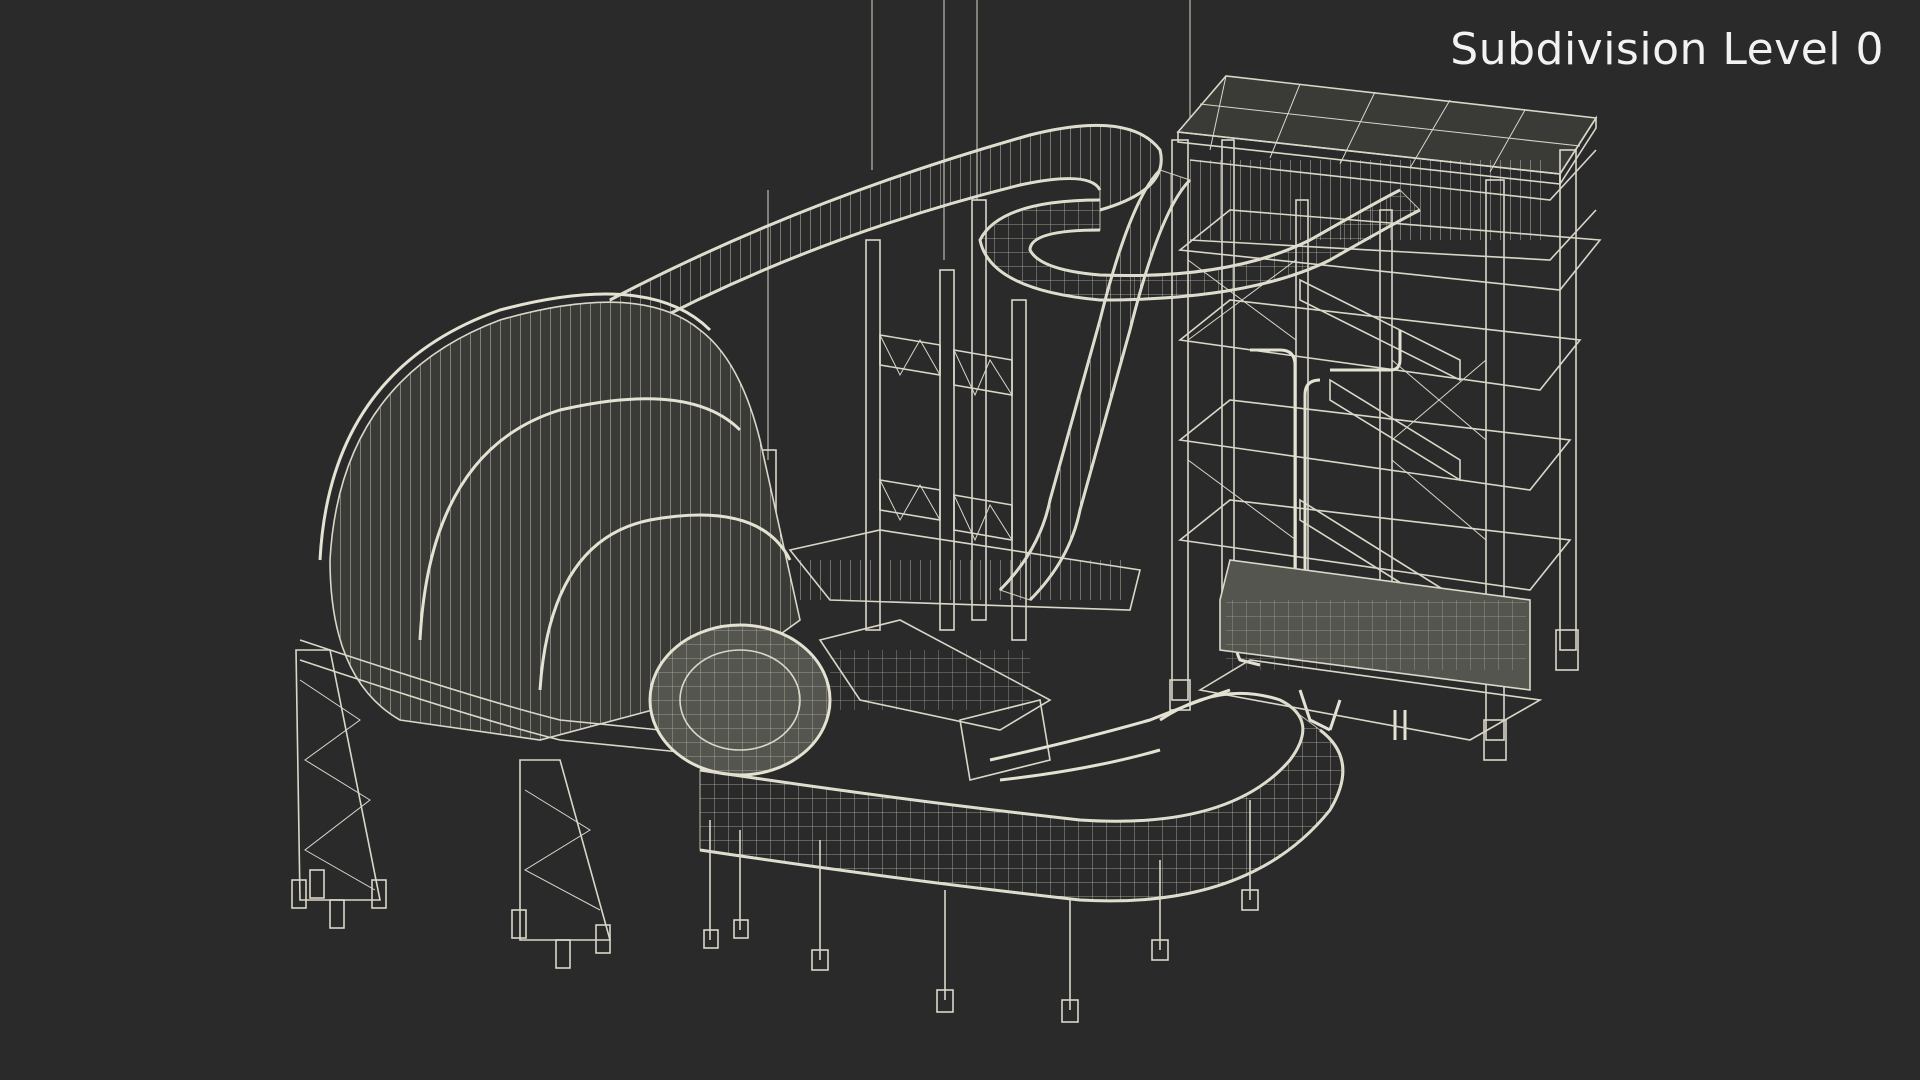 Image resolution: width=1920 pixels, height=1080 pixels. What do you see at coordinates (565, 534) in the screenshot?
I see `funnel-bowl` at bounding box center [565, 534].